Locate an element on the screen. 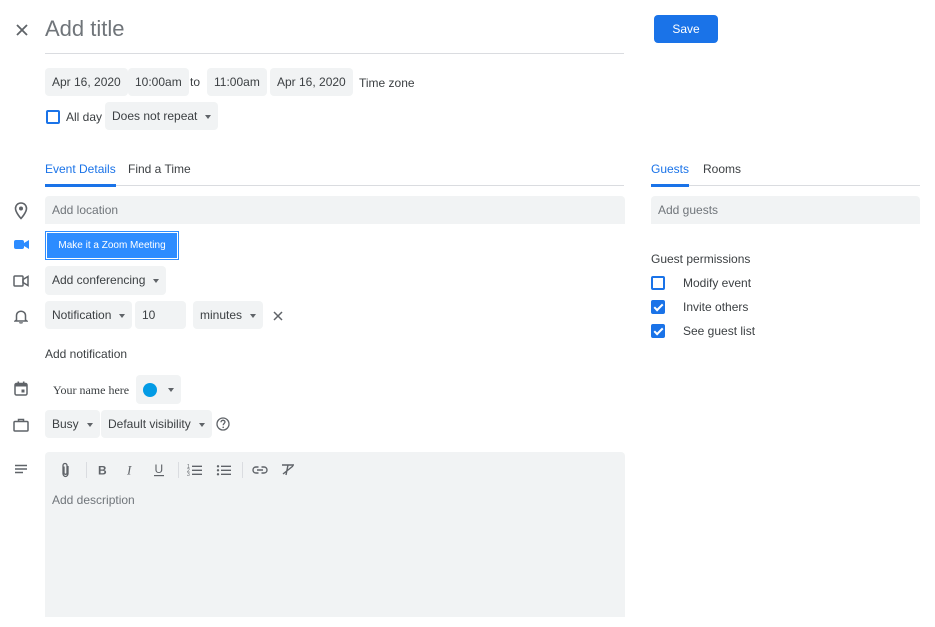 This screenshot has width=935, height=627. tab-guests: Guests is located at coordinates (670, 170).